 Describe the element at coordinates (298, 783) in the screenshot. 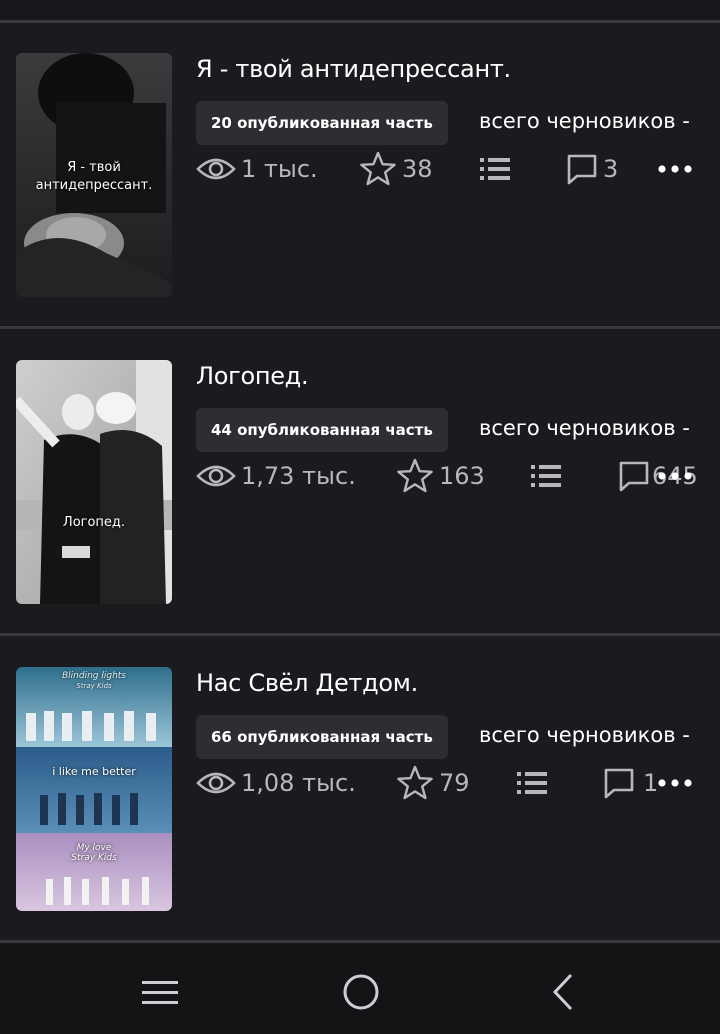

I see `views-count: 1,08 тыс.` at that location.